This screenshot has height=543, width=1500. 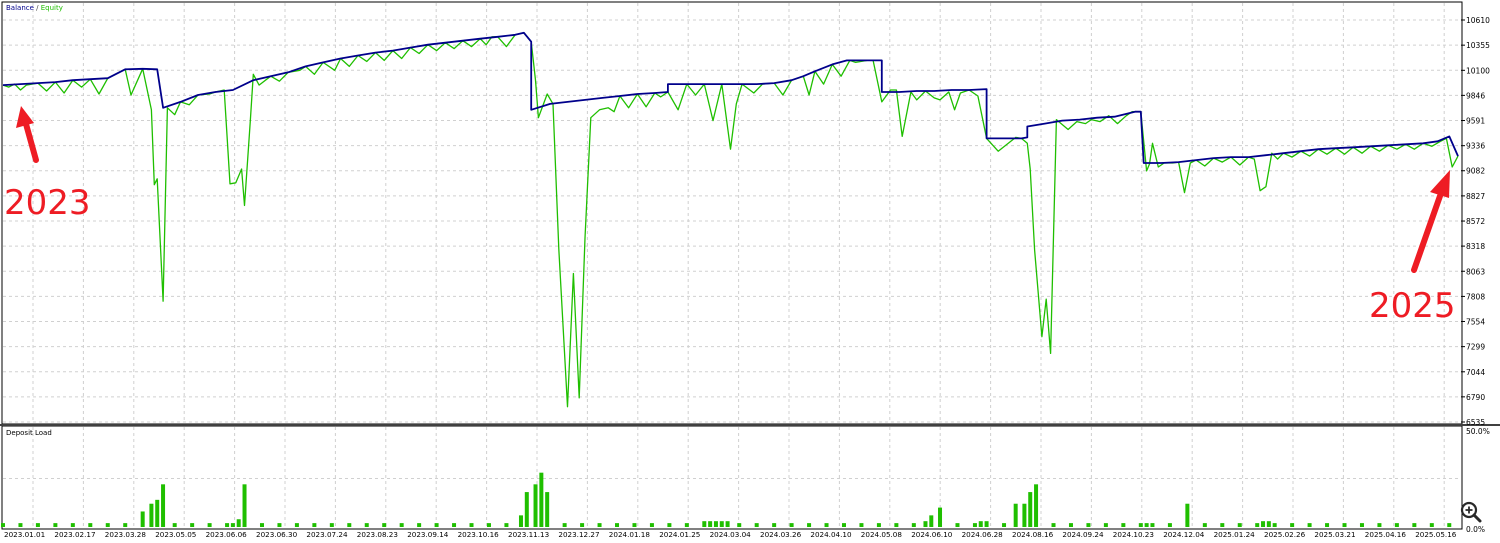 What do you see at coordinates (1475, 372) in the screenshot?
I see `y-tick-label: 7044` at bounding box center [1475, 372].